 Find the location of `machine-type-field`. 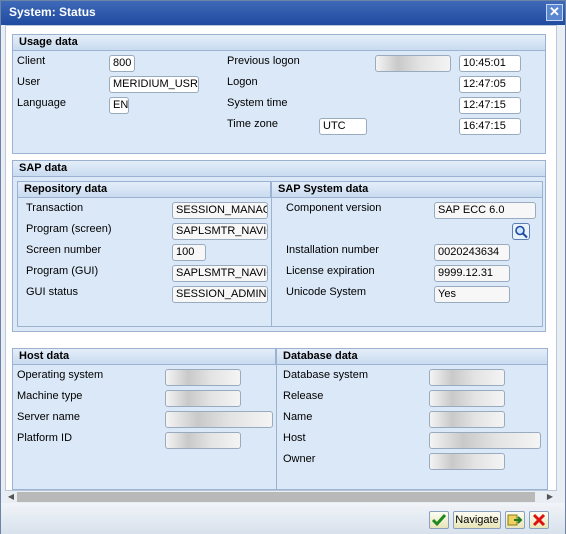

machine-type-field is located at coordinates (203, 398).